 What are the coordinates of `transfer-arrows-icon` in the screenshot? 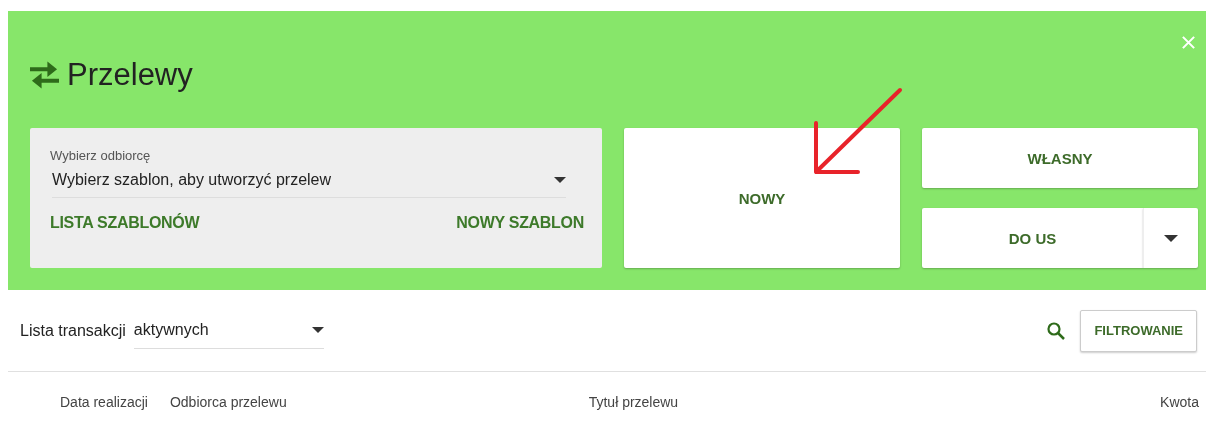 It's located at (44, 75).